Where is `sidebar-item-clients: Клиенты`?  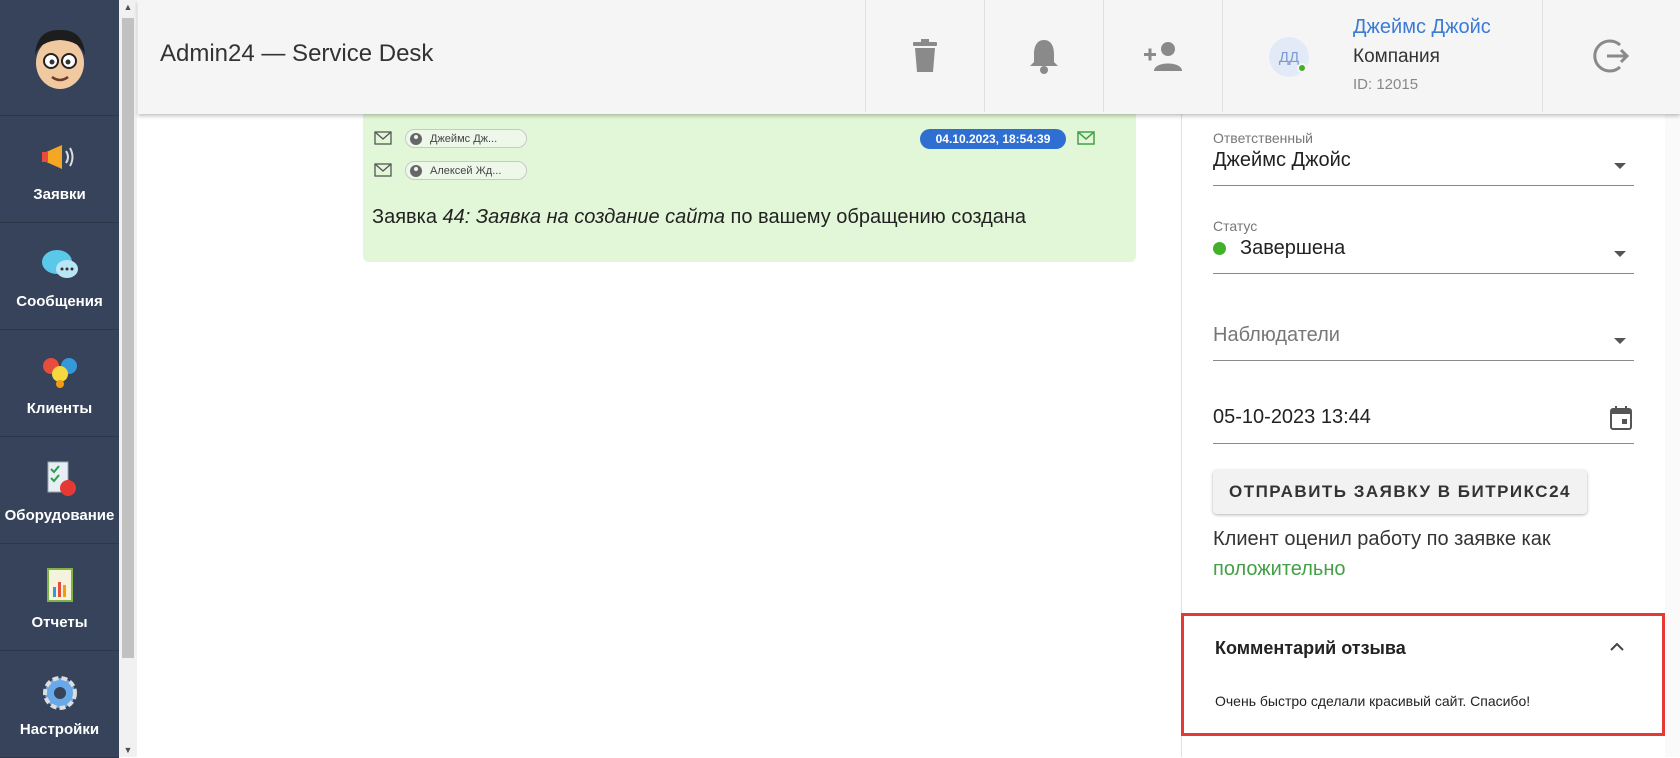 sidebar-item-clients: Клиенты is located at coordinates (59, 383).